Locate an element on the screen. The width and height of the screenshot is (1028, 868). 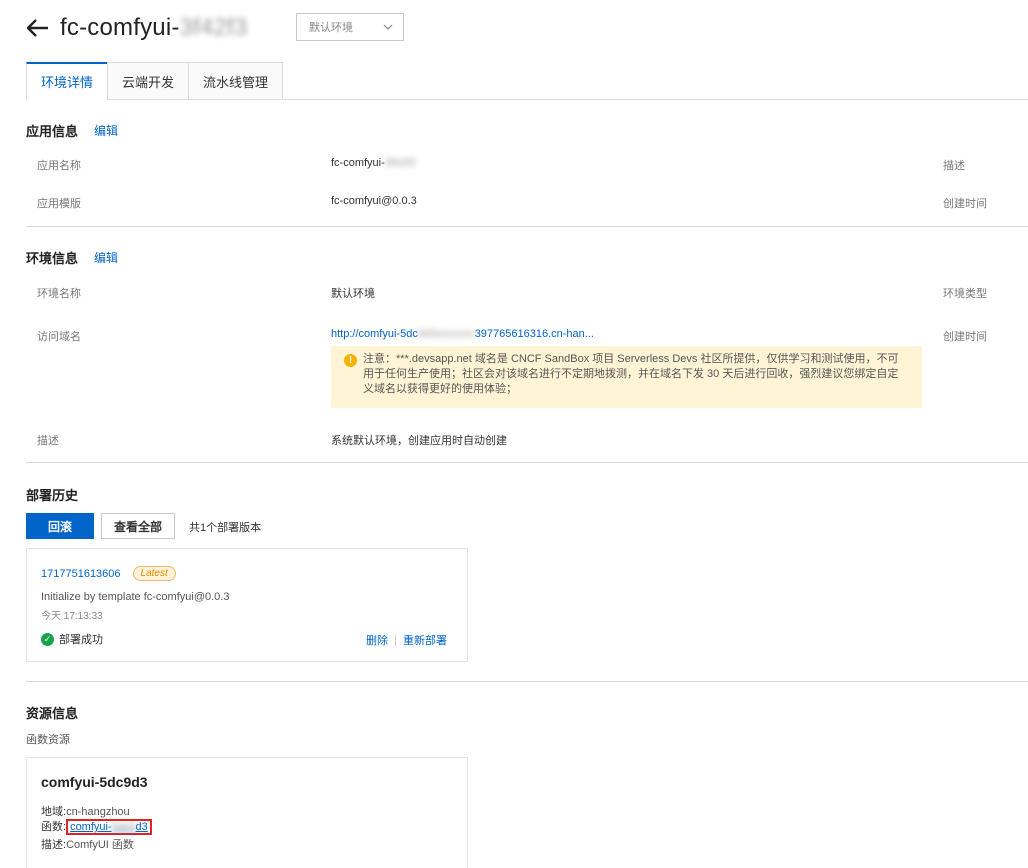
redeploy-link: 重新部署 is located at coordinates (425, 640).